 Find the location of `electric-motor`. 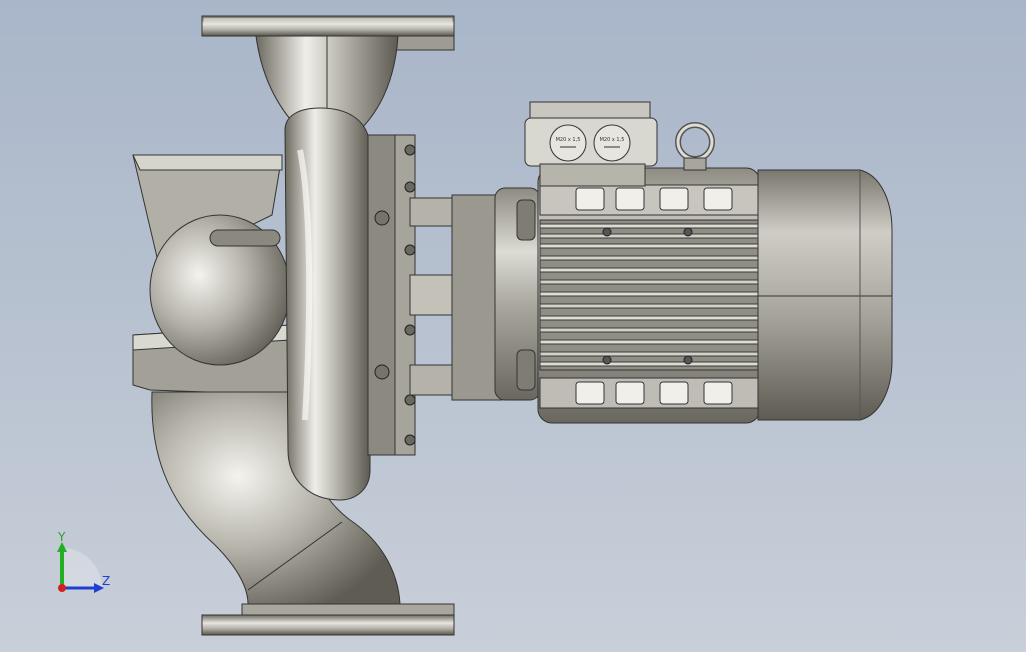

electric-motor is located at coordinates (654, 295).